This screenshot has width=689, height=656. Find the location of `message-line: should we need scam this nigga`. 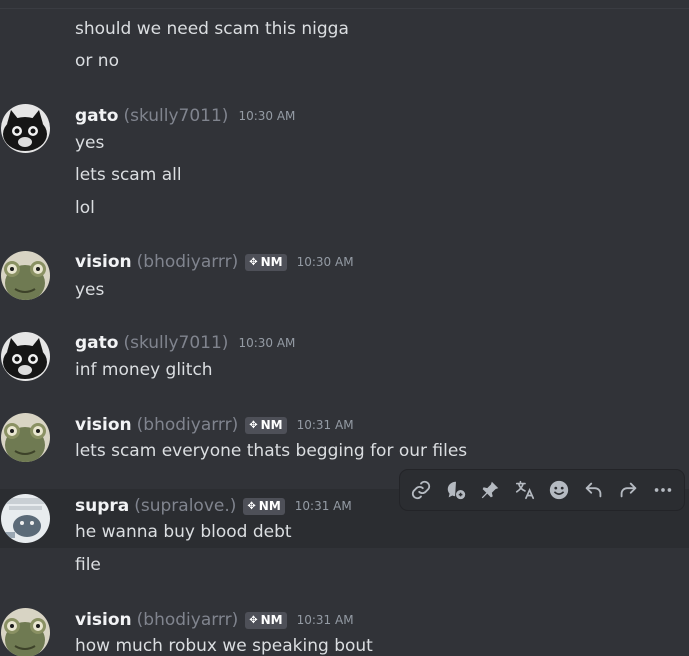

message-line: should we need scam this nigga is located at coordinates (212, 29).